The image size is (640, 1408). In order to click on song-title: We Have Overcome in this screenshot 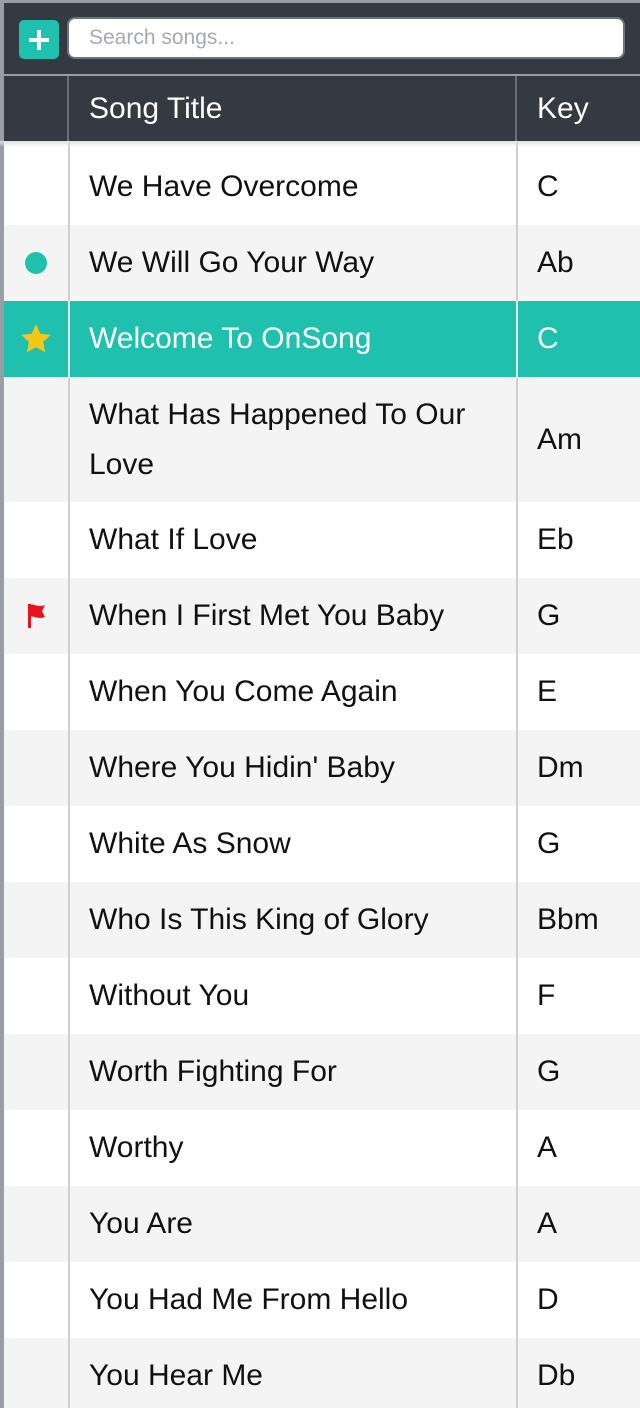, I will do `click(294, 183)`.